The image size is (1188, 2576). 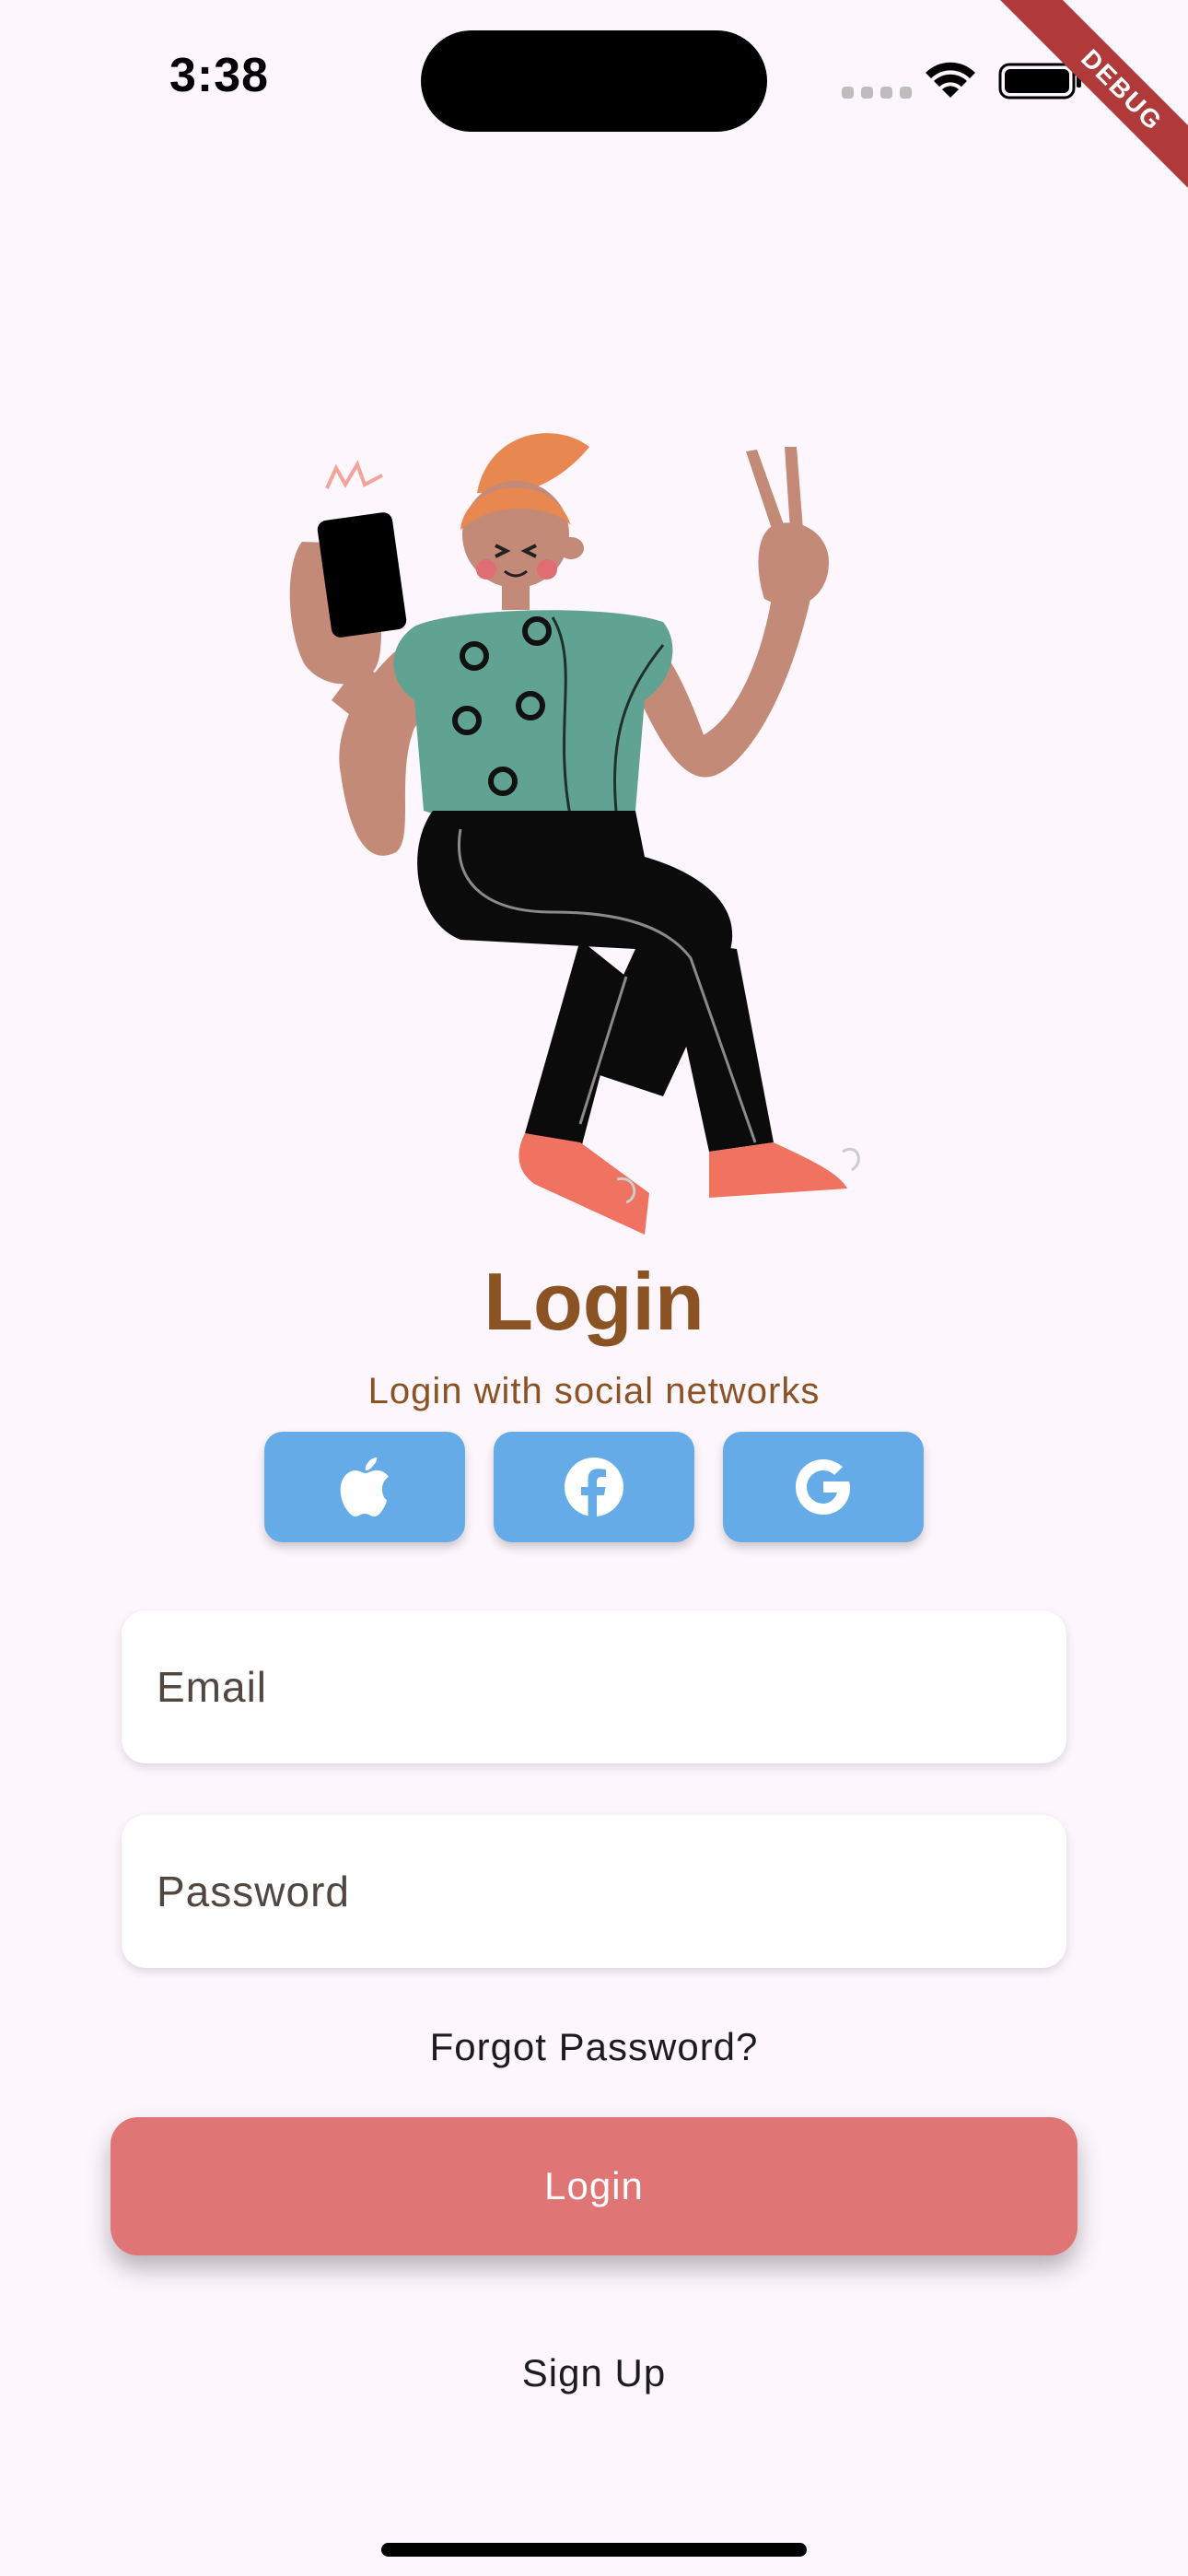 I want to click on page-subtitle: Login with social networks, so click(x=594, y=1391).